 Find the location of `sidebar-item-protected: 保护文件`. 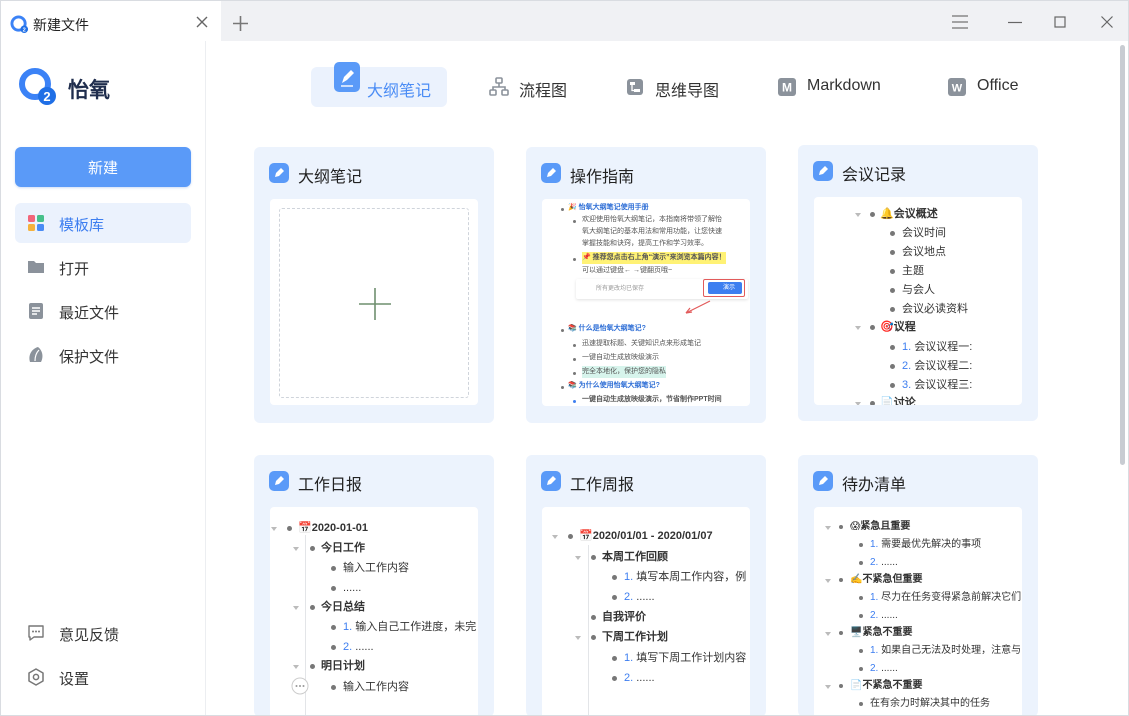

sidebar-item-protected: 保护文件 is located at coordinates (103, 355).